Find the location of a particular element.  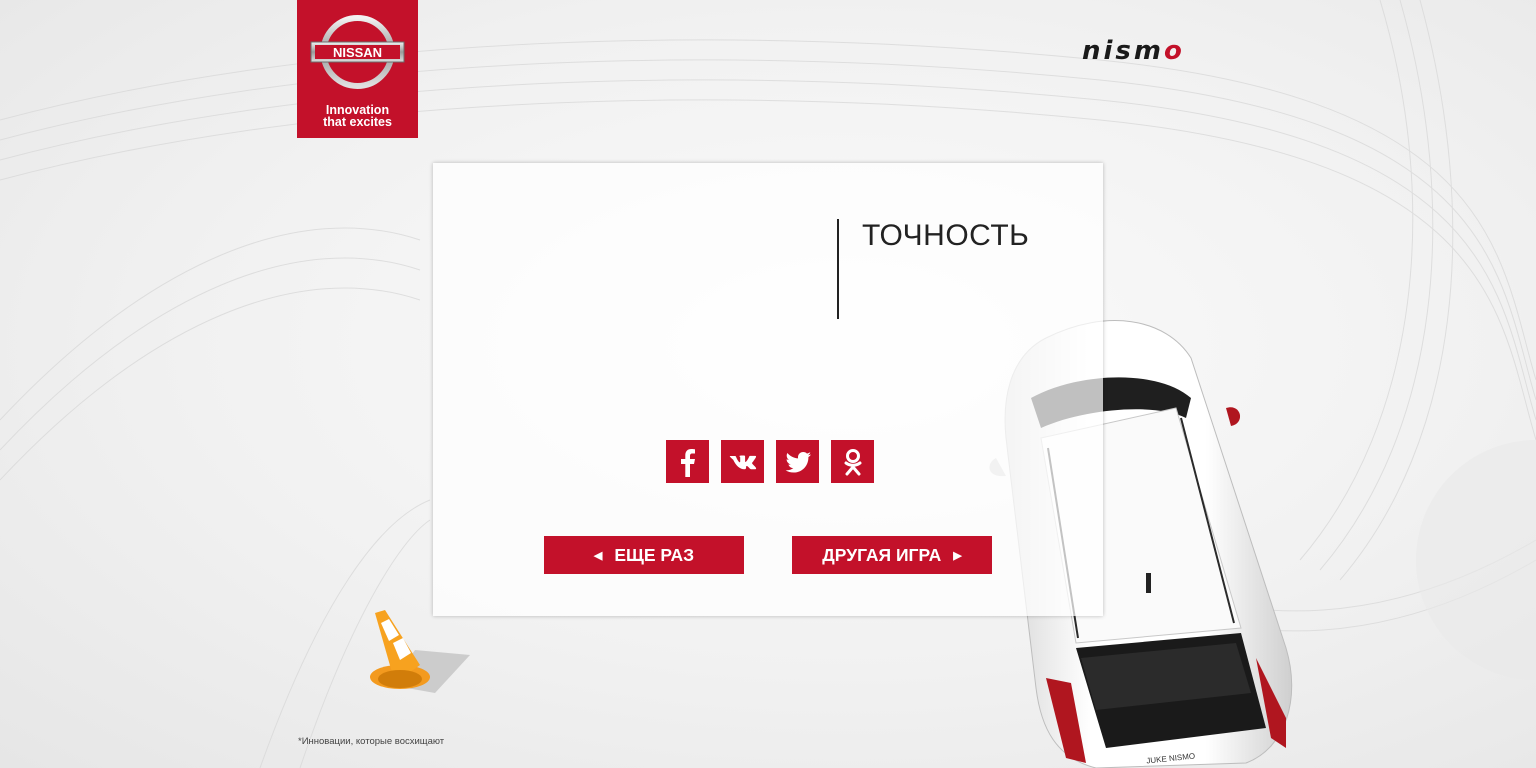

share-vk-button is located at coordinates (742, 461).